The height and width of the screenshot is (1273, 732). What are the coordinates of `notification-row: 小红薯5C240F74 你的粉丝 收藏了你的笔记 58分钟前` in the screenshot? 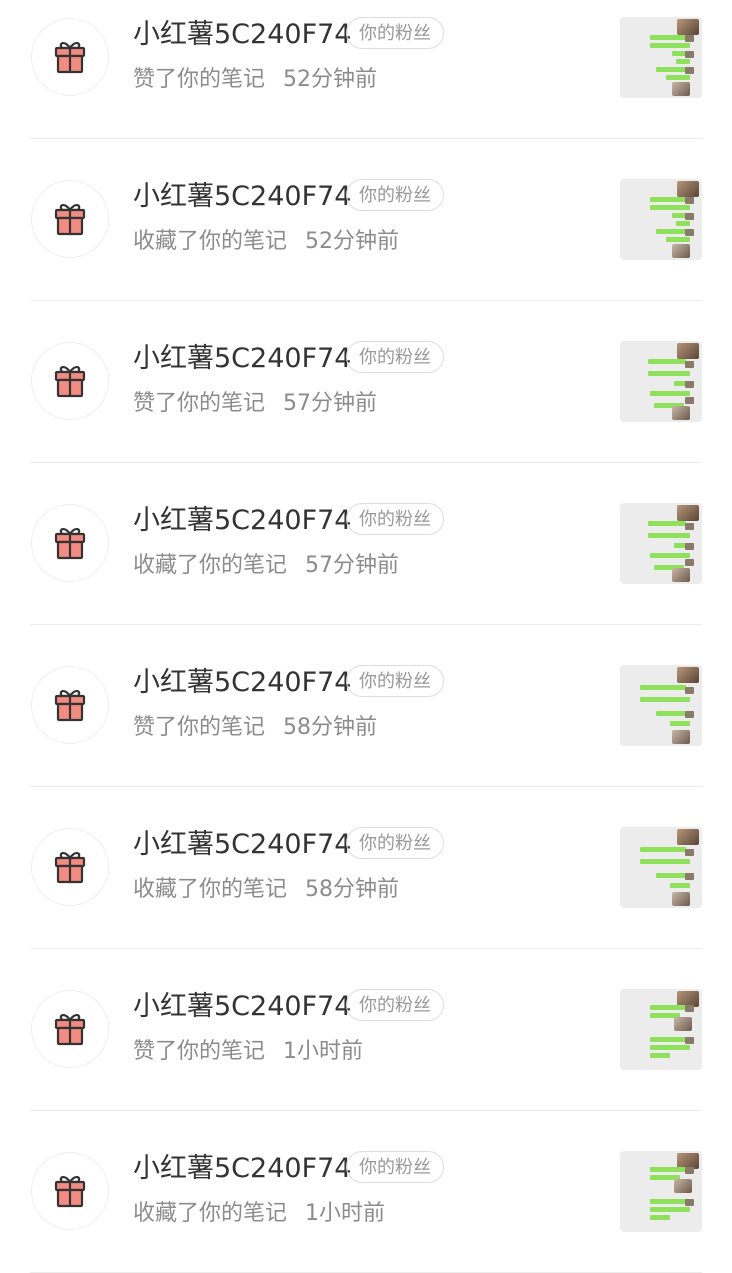 It's located at (366, 868).